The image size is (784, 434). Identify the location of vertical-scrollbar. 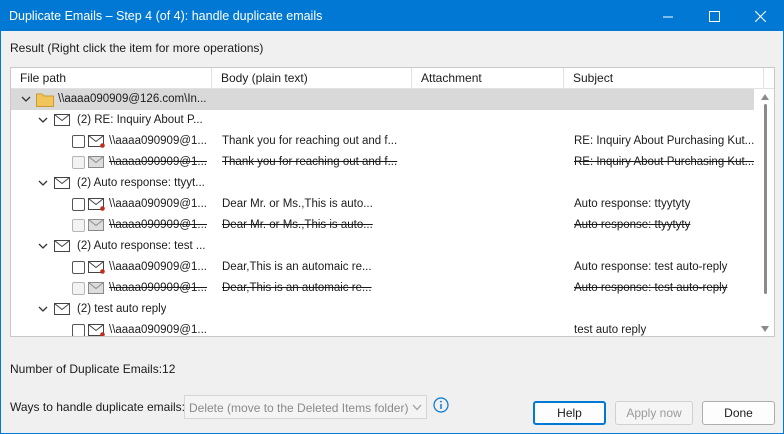
(765, 213).